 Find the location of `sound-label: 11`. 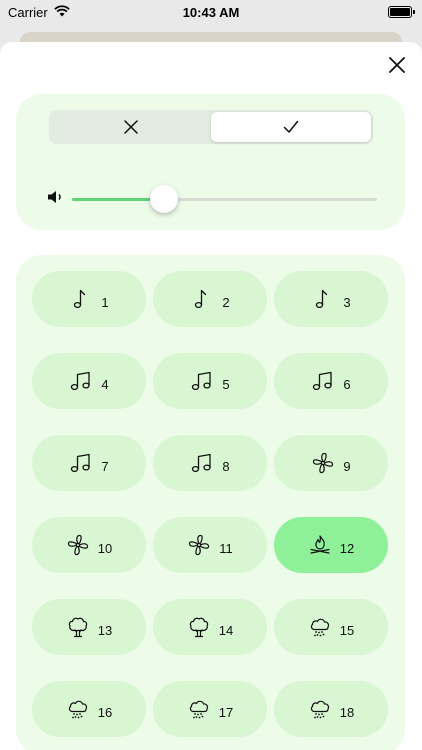

sound-label: 11 is located at coordinates (226, 548).